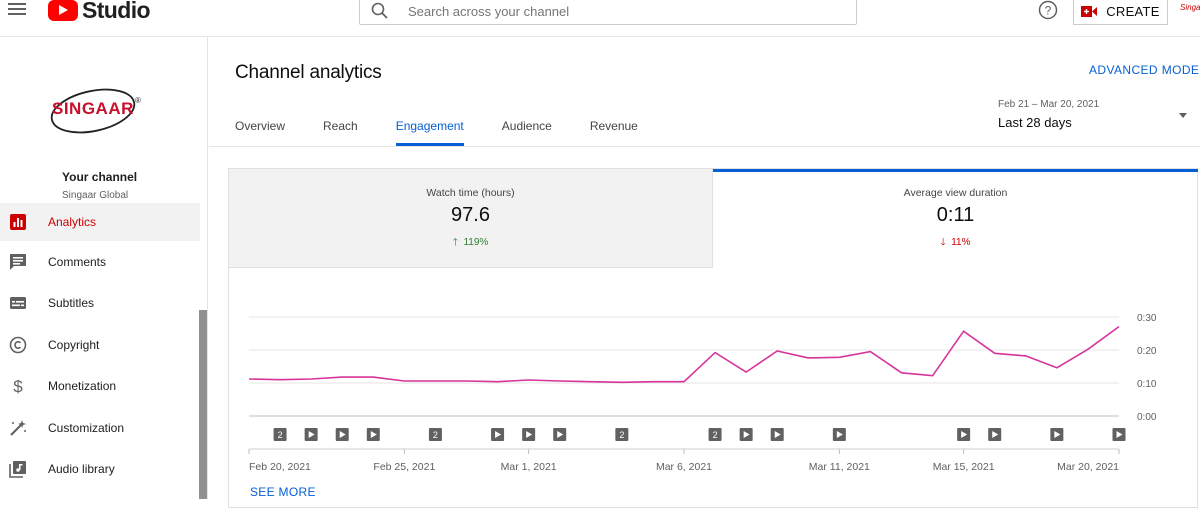 The height and width of the screenshot is (508, 1200). What do you see at coordinates (100, 304) in the screenshot?
I see `sidebar-item-subtitles: Subtitles` at bounding box center [100, 304].